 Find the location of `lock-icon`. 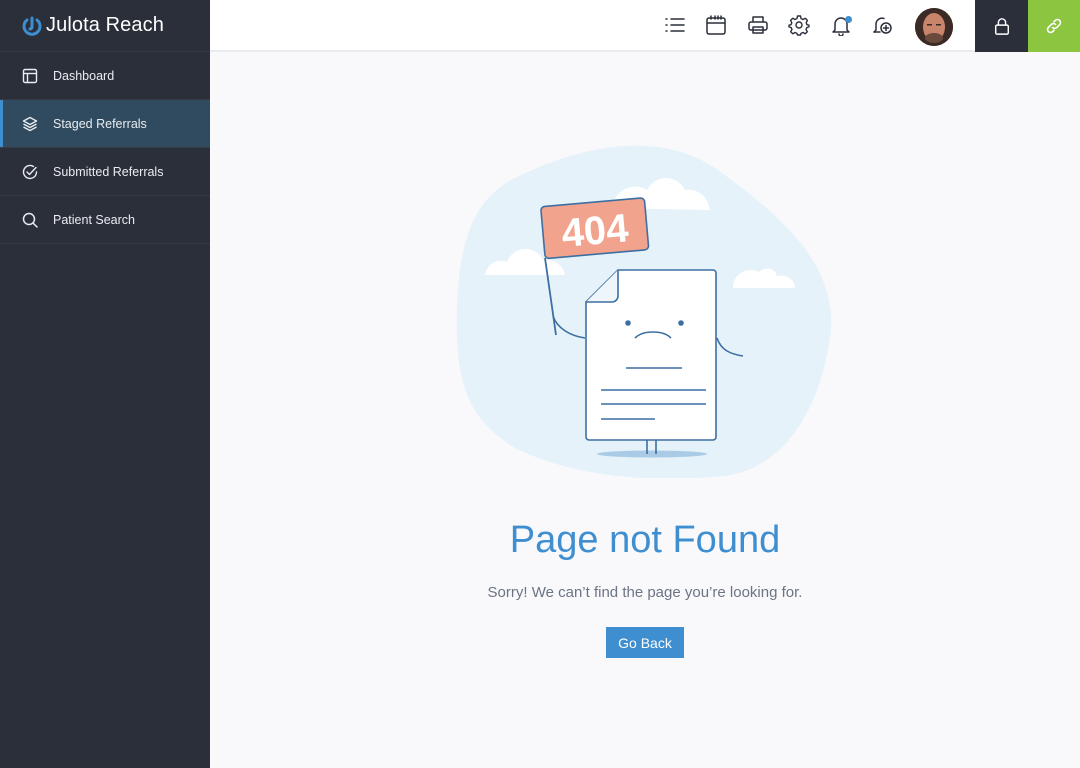

lock-icon is located at coordinates (1001, 26).